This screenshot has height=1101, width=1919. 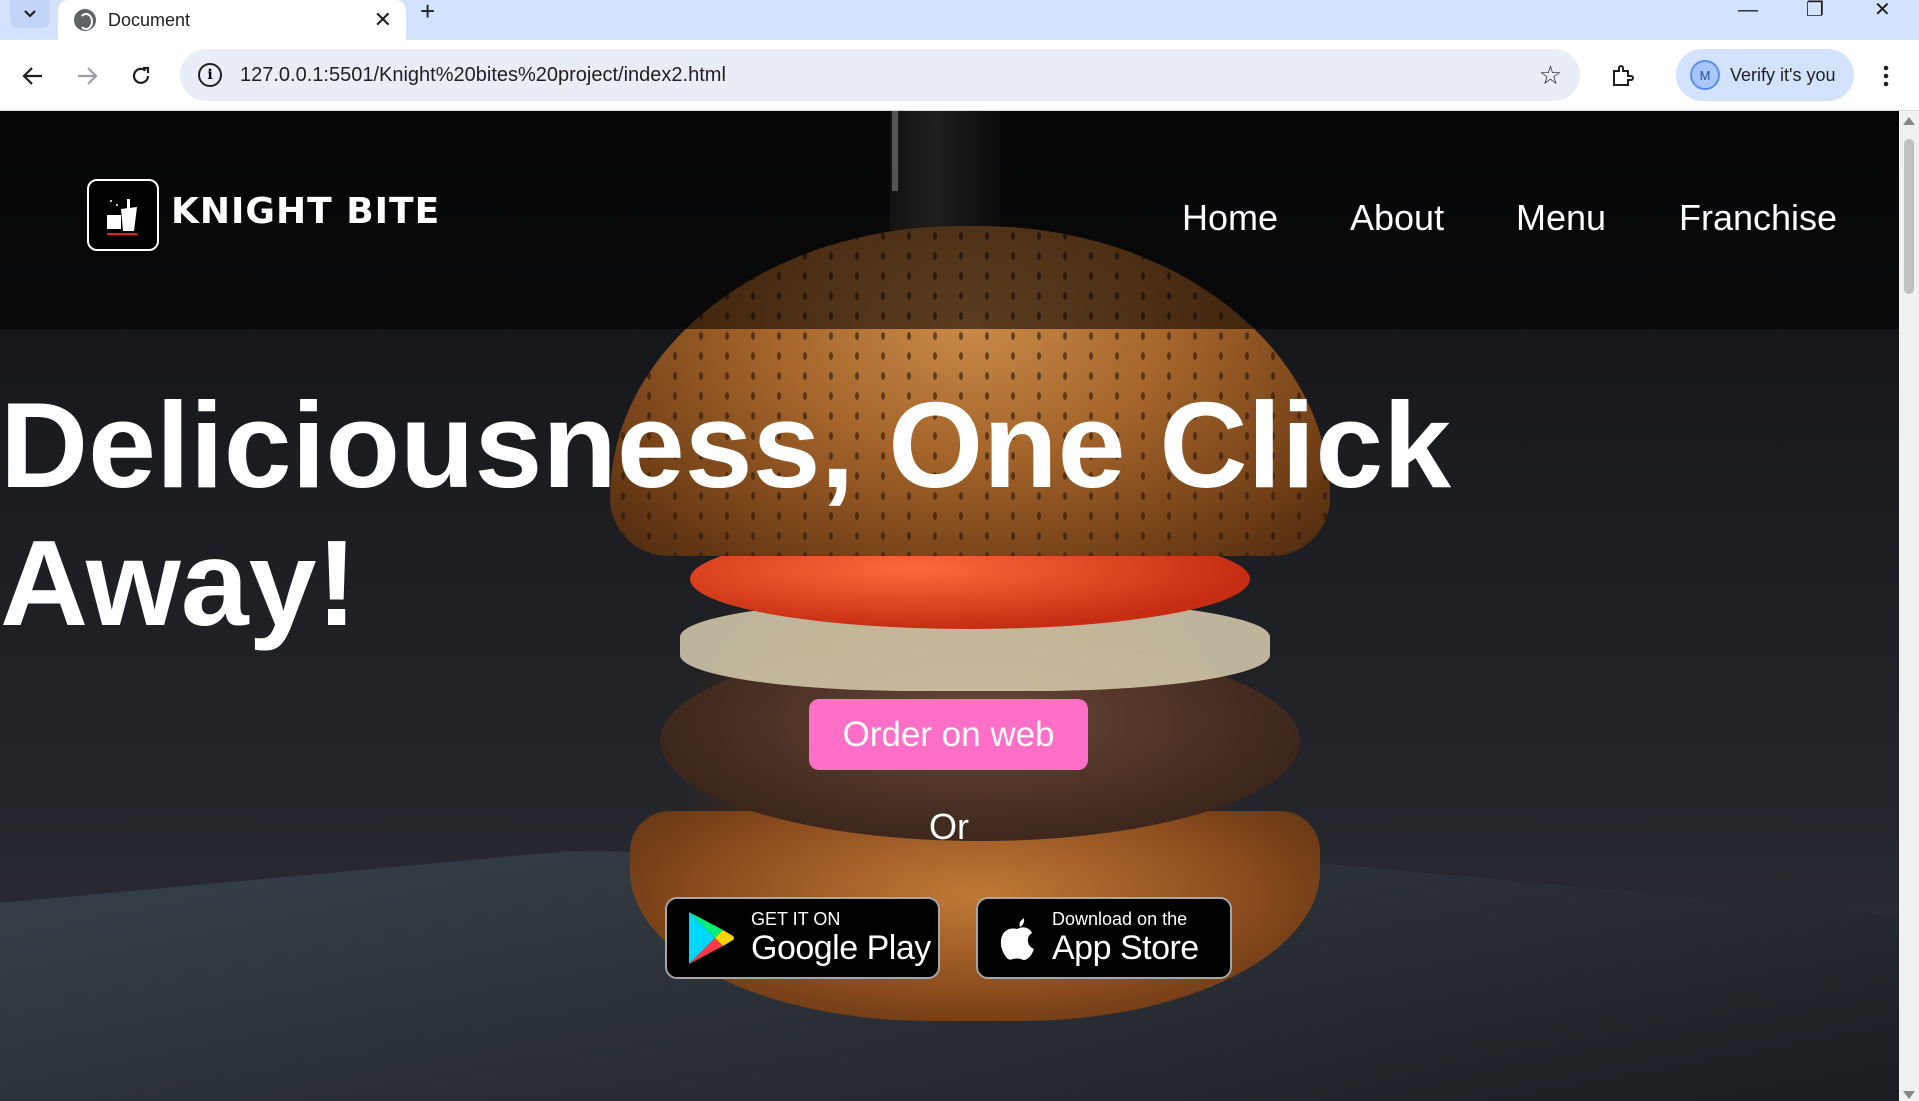 I want to click on brand-logo-icon, so click(x=123, y=215).